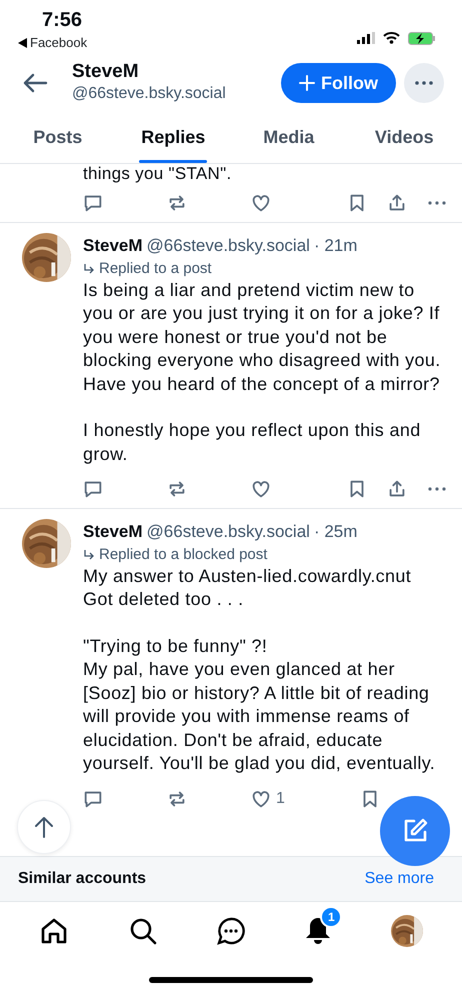 This screenshot has width=462, height=1000. I want to click on status-time: 7:56, so click(62, 20).